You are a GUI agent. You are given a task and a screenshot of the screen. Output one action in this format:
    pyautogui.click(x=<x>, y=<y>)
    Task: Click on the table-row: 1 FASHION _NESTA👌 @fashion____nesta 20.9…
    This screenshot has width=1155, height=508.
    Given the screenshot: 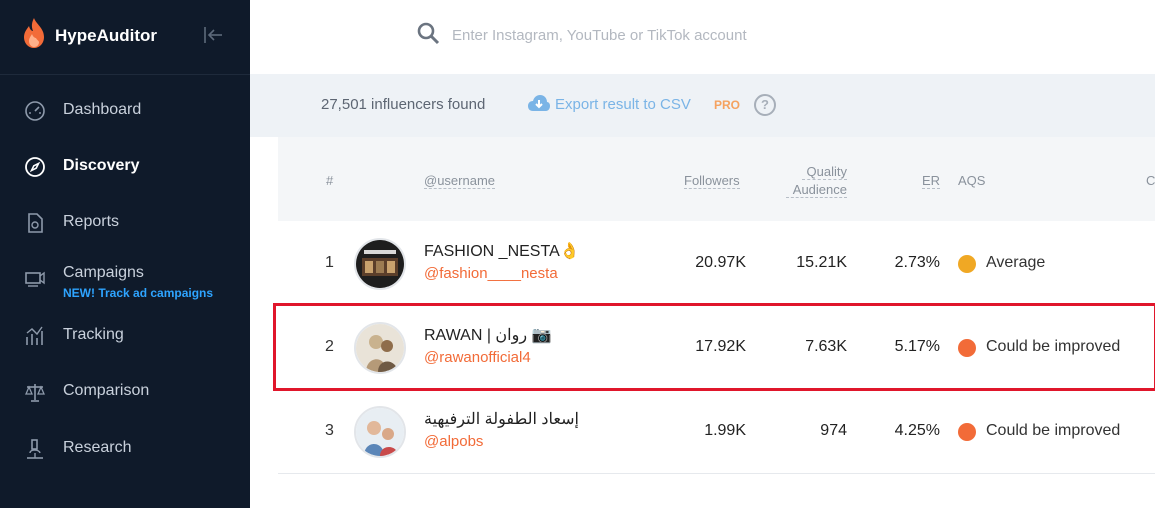 What is the action you would take?
    pyautogui.click(x=716, y=263)
    